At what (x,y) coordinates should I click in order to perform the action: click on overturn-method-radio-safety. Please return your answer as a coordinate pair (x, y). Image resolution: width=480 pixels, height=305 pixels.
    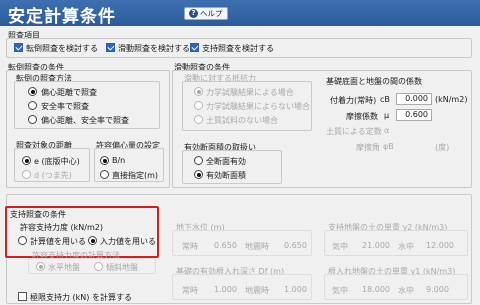
    Looking at the image, I should click on (32, 105).